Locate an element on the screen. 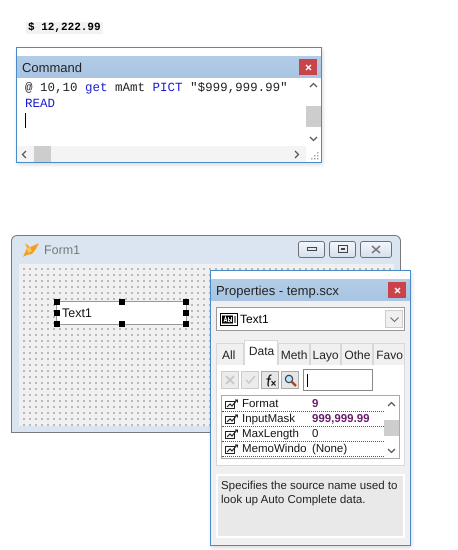 The height and width of the screenshot is (550, 458). description-text: Specifies the source name used to look up Auto Complete data. is located at coordinates (310, 506).